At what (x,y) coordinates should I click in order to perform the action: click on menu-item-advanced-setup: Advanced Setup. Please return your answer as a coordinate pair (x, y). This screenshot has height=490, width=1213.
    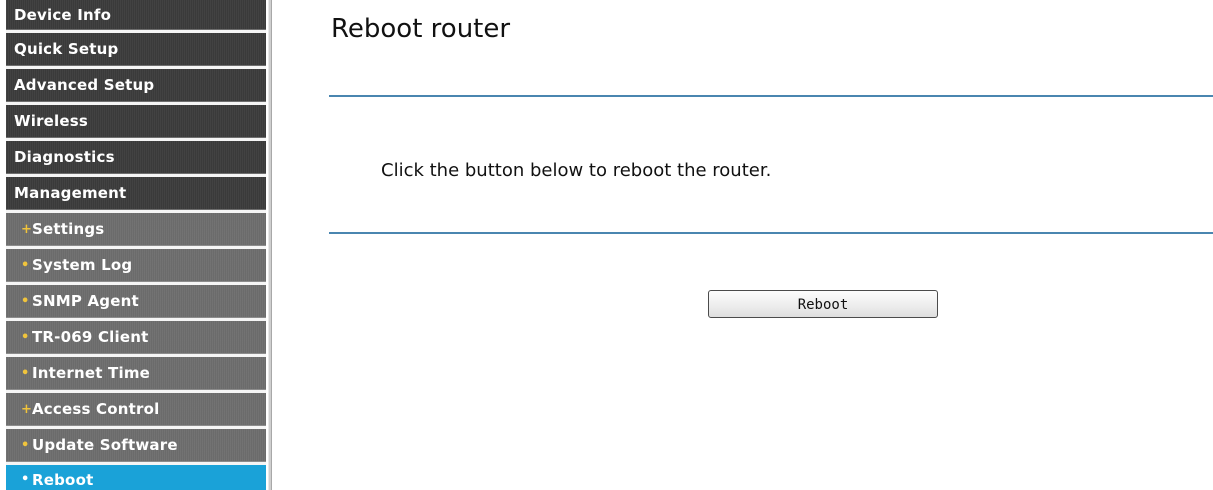
    Looking at the image, I should click on (136, 85).